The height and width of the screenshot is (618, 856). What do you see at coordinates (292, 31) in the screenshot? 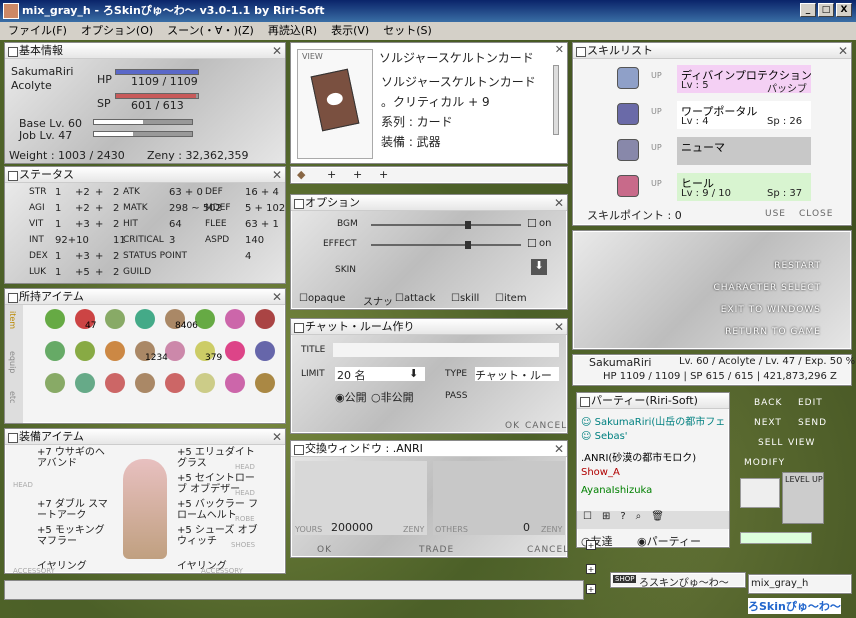
I see `menu-reload: 再読込(R)` at bounding box center [292, 31].